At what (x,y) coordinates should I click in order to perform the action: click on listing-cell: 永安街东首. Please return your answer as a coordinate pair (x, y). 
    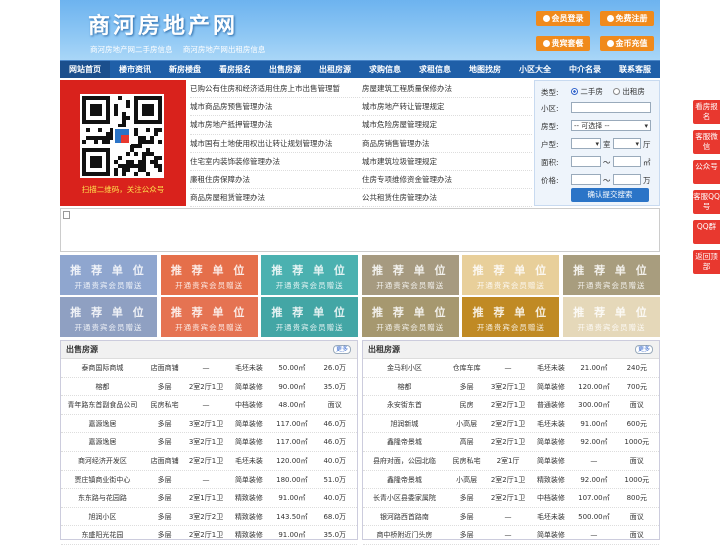
    Looking at the image, I should click on (404, 405).